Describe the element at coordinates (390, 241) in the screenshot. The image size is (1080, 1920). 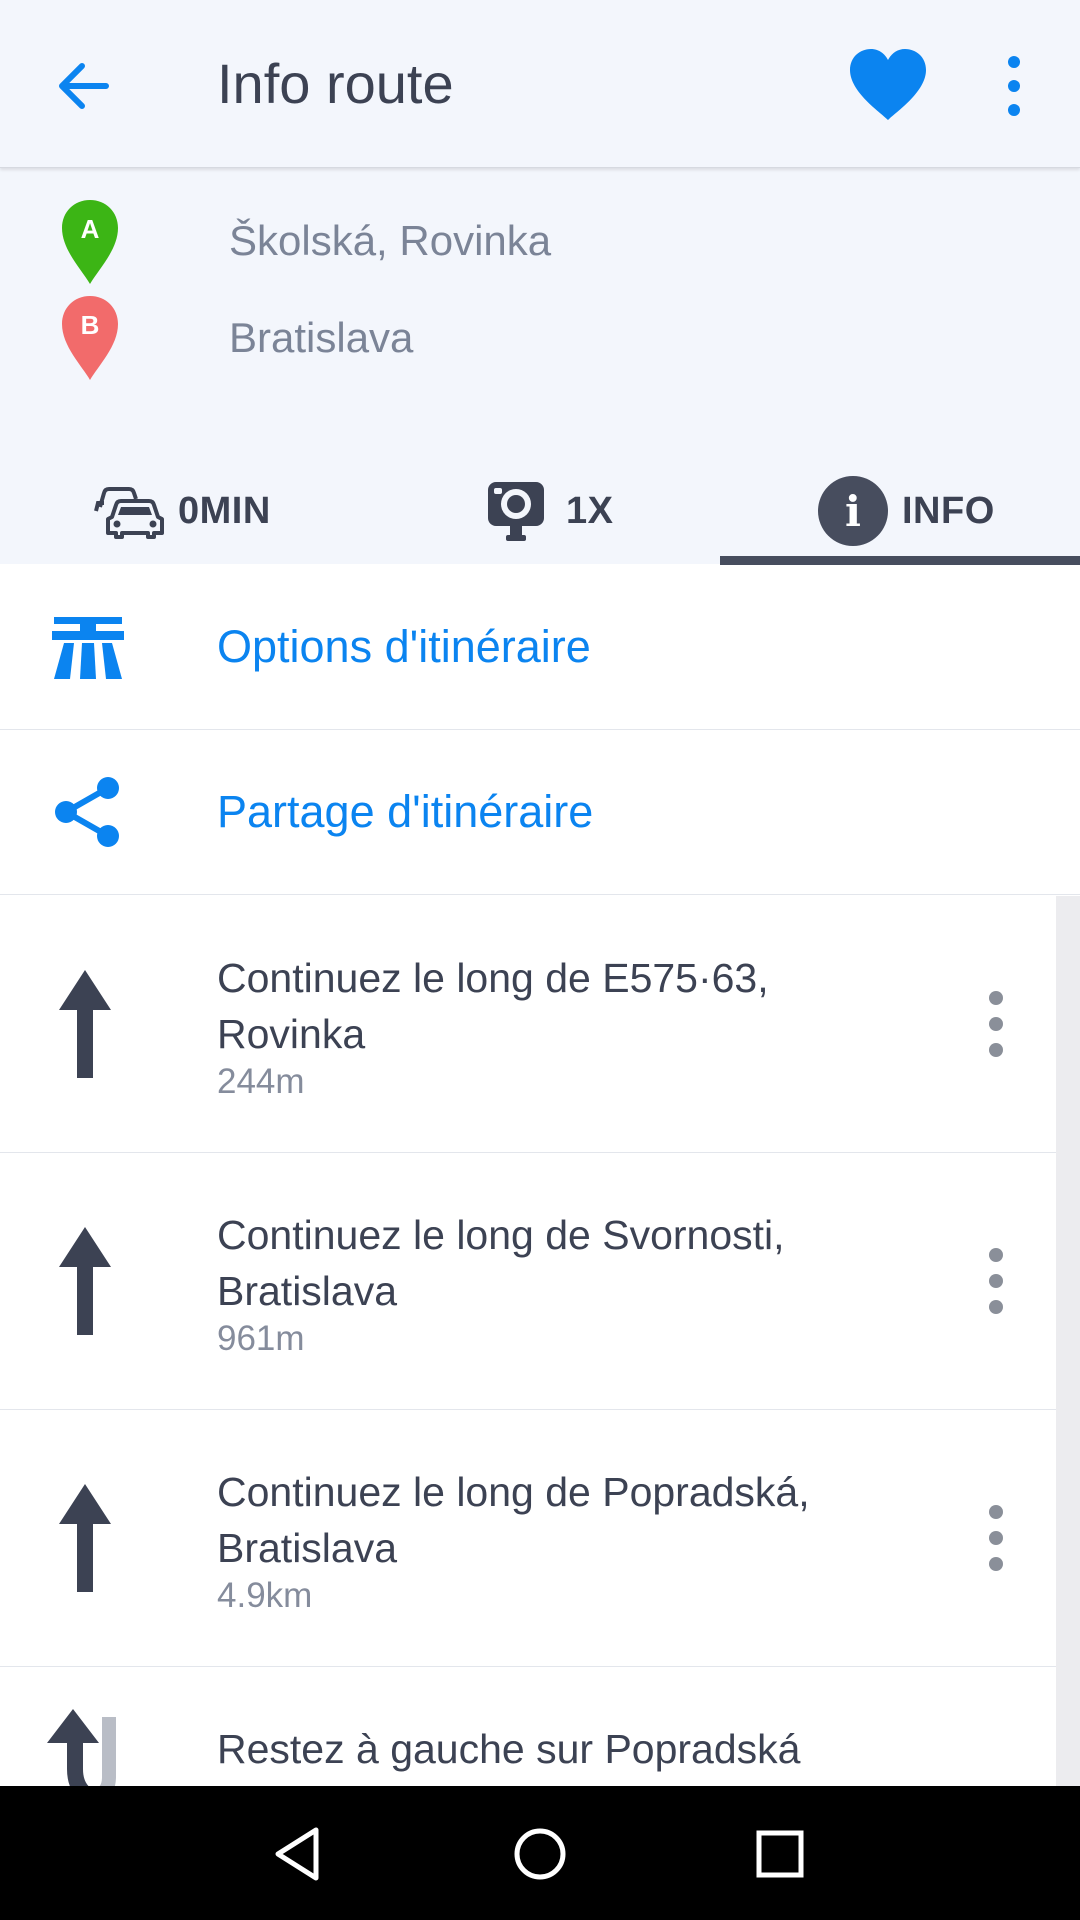
I see `origin-name: Školská, Rovinka` at that location.